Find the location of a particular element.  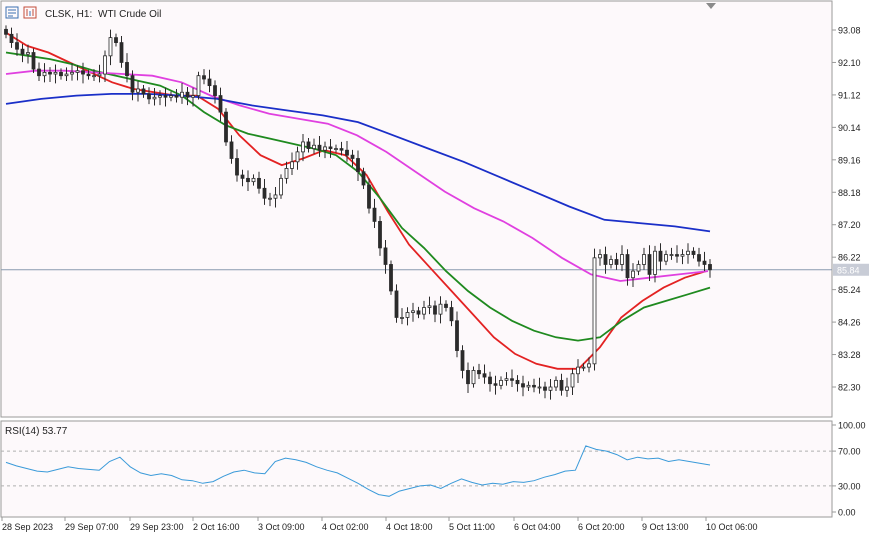

time-tick-label: 6 Oct 20:00 is located at coordinates (601, 527).